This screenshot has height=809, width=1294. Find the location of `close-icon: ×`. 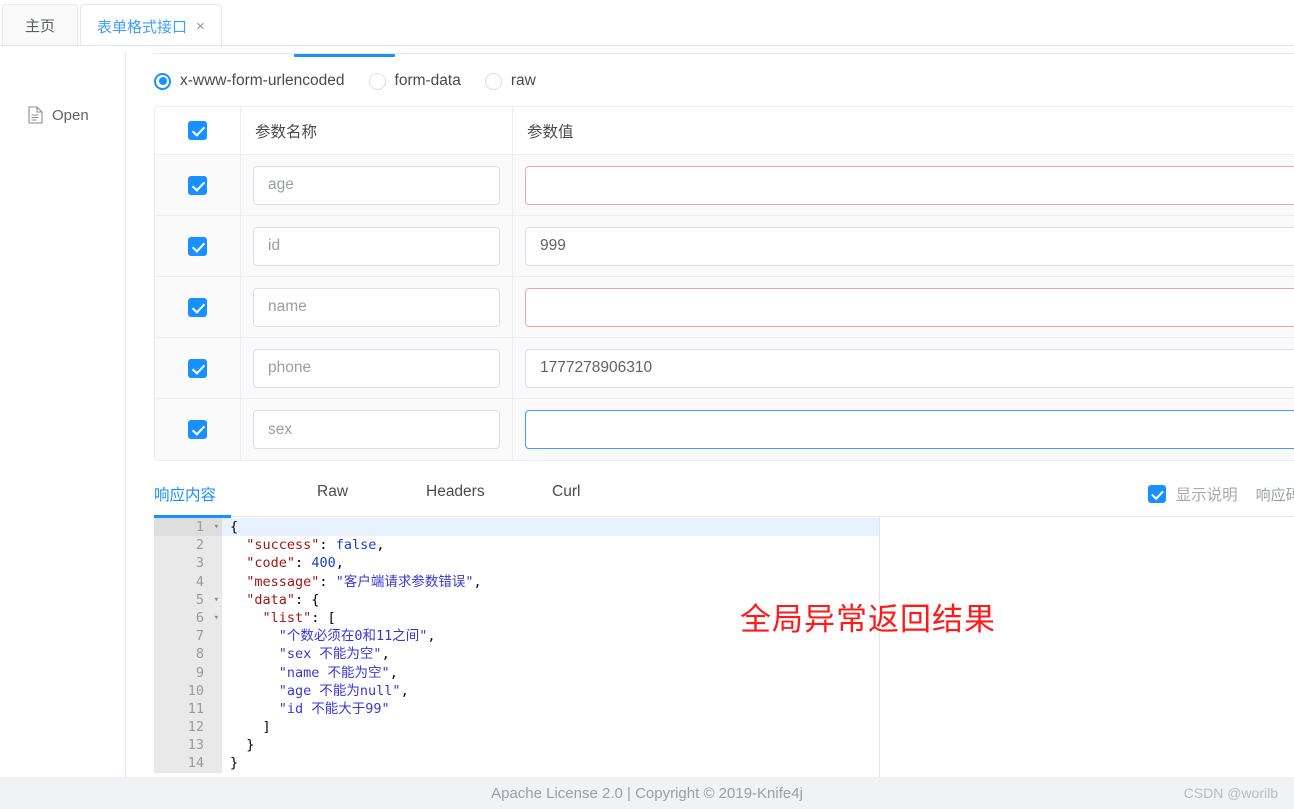

close-icon: × is located at coordinates (200, 26).